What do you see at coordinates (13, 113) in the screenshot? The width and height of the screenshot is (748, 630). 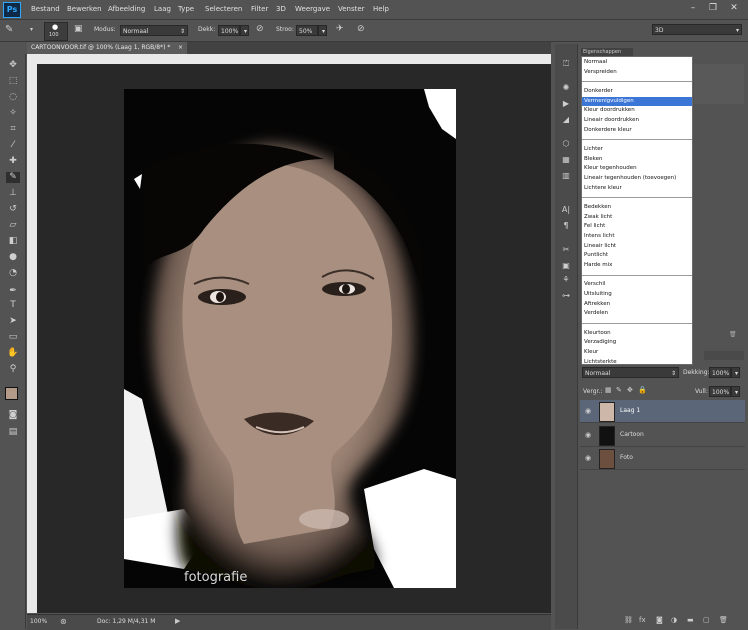 I see `quick-select-icon: ✧` at bounding box center [13, 113].